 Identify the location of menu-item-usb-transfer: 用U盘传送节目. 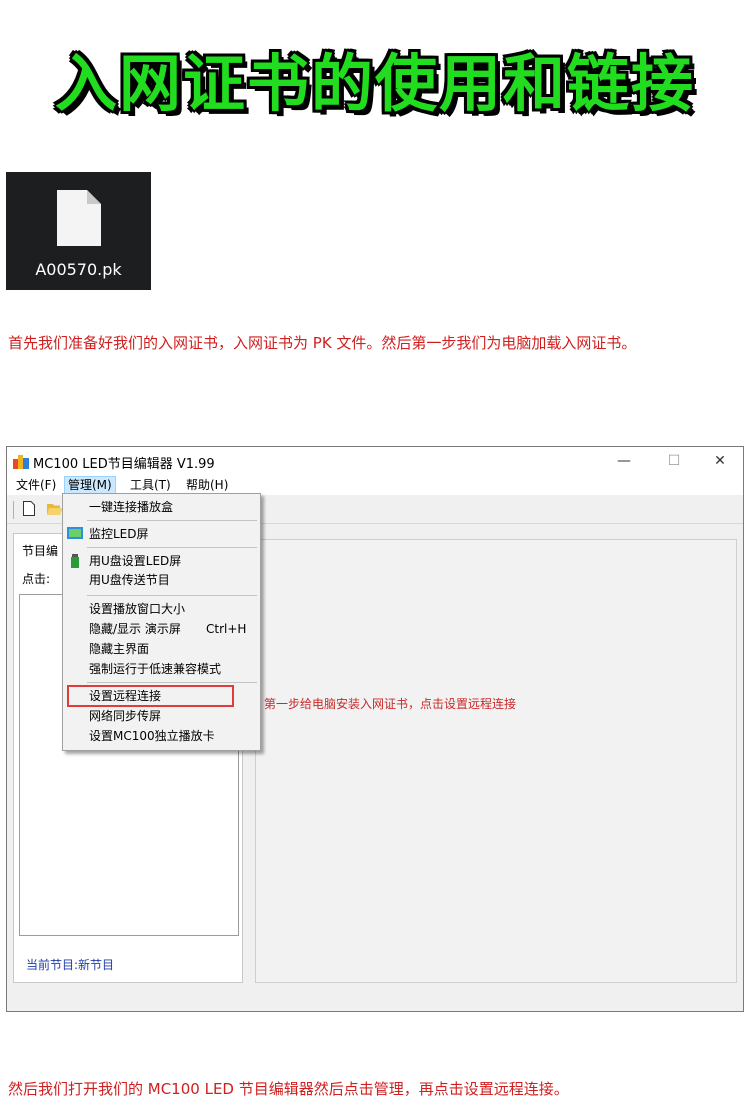
(161, 580).